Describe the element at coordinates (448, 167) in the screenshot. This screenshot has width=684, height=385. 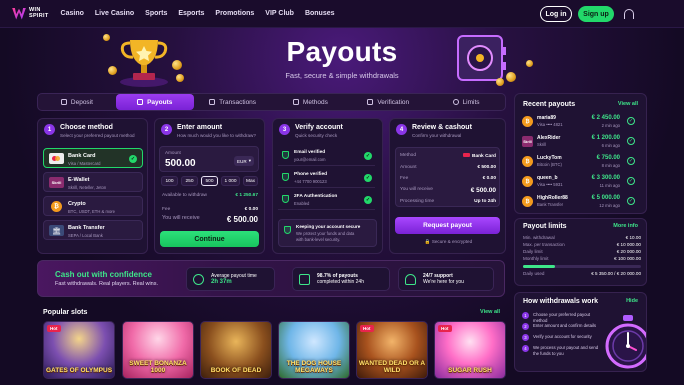
I see `review-amount-row: Amount € 500.00` at that location.